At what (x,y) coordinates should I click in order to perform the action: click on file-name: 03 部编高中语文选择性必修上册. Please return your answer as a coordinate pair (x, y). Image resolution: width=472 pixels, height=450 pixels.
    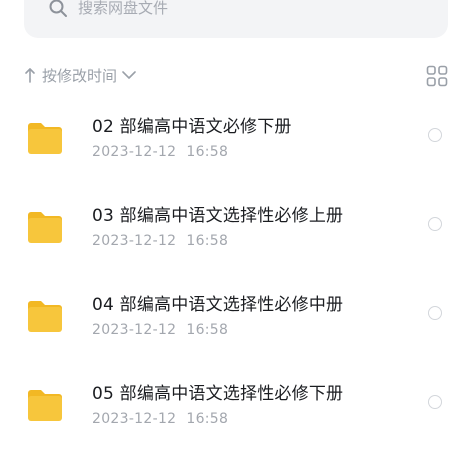
    Looking at the image, I should click on (218, 216).